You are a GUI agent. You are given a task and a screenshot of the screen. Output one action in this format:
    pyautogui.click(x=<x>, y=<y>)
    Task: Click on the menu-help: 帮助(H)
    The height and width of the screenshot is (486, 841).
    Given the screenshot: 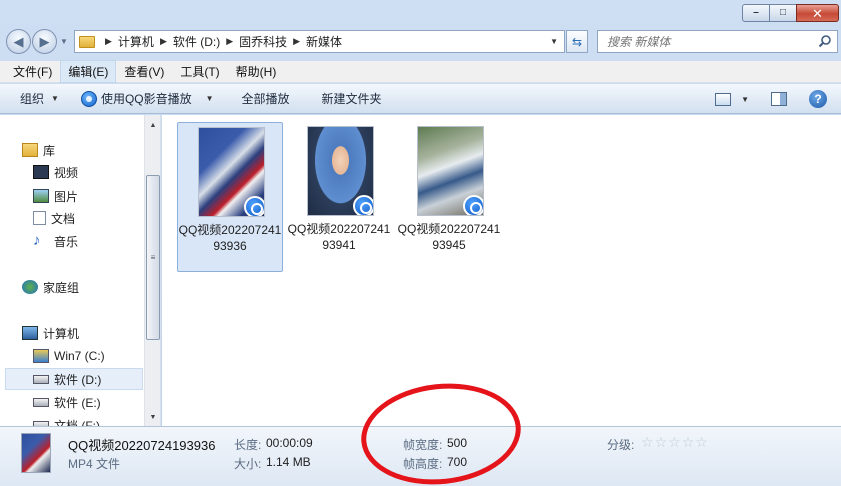 What is the action you would take?
    pyautogui.click(x=256, y=71)
    